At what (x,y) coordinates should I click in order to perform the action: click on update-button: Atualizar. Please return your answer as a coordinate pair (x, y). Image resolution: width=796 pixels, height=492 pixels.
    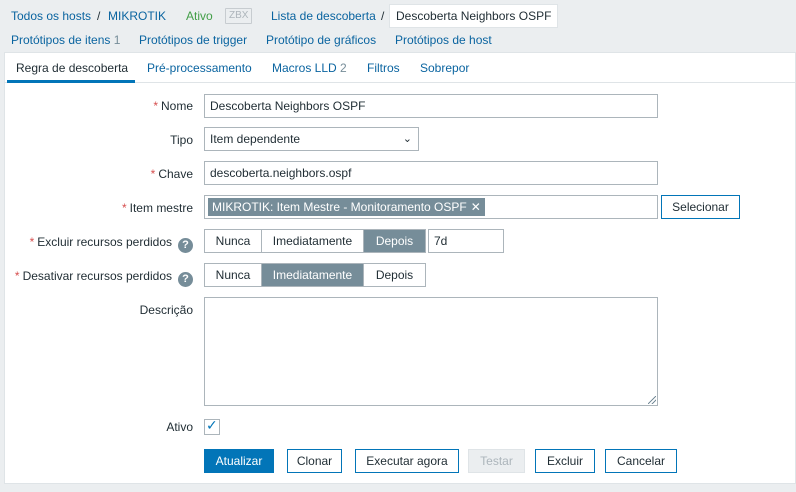
    Looking at the image, I should click on (239, 461).